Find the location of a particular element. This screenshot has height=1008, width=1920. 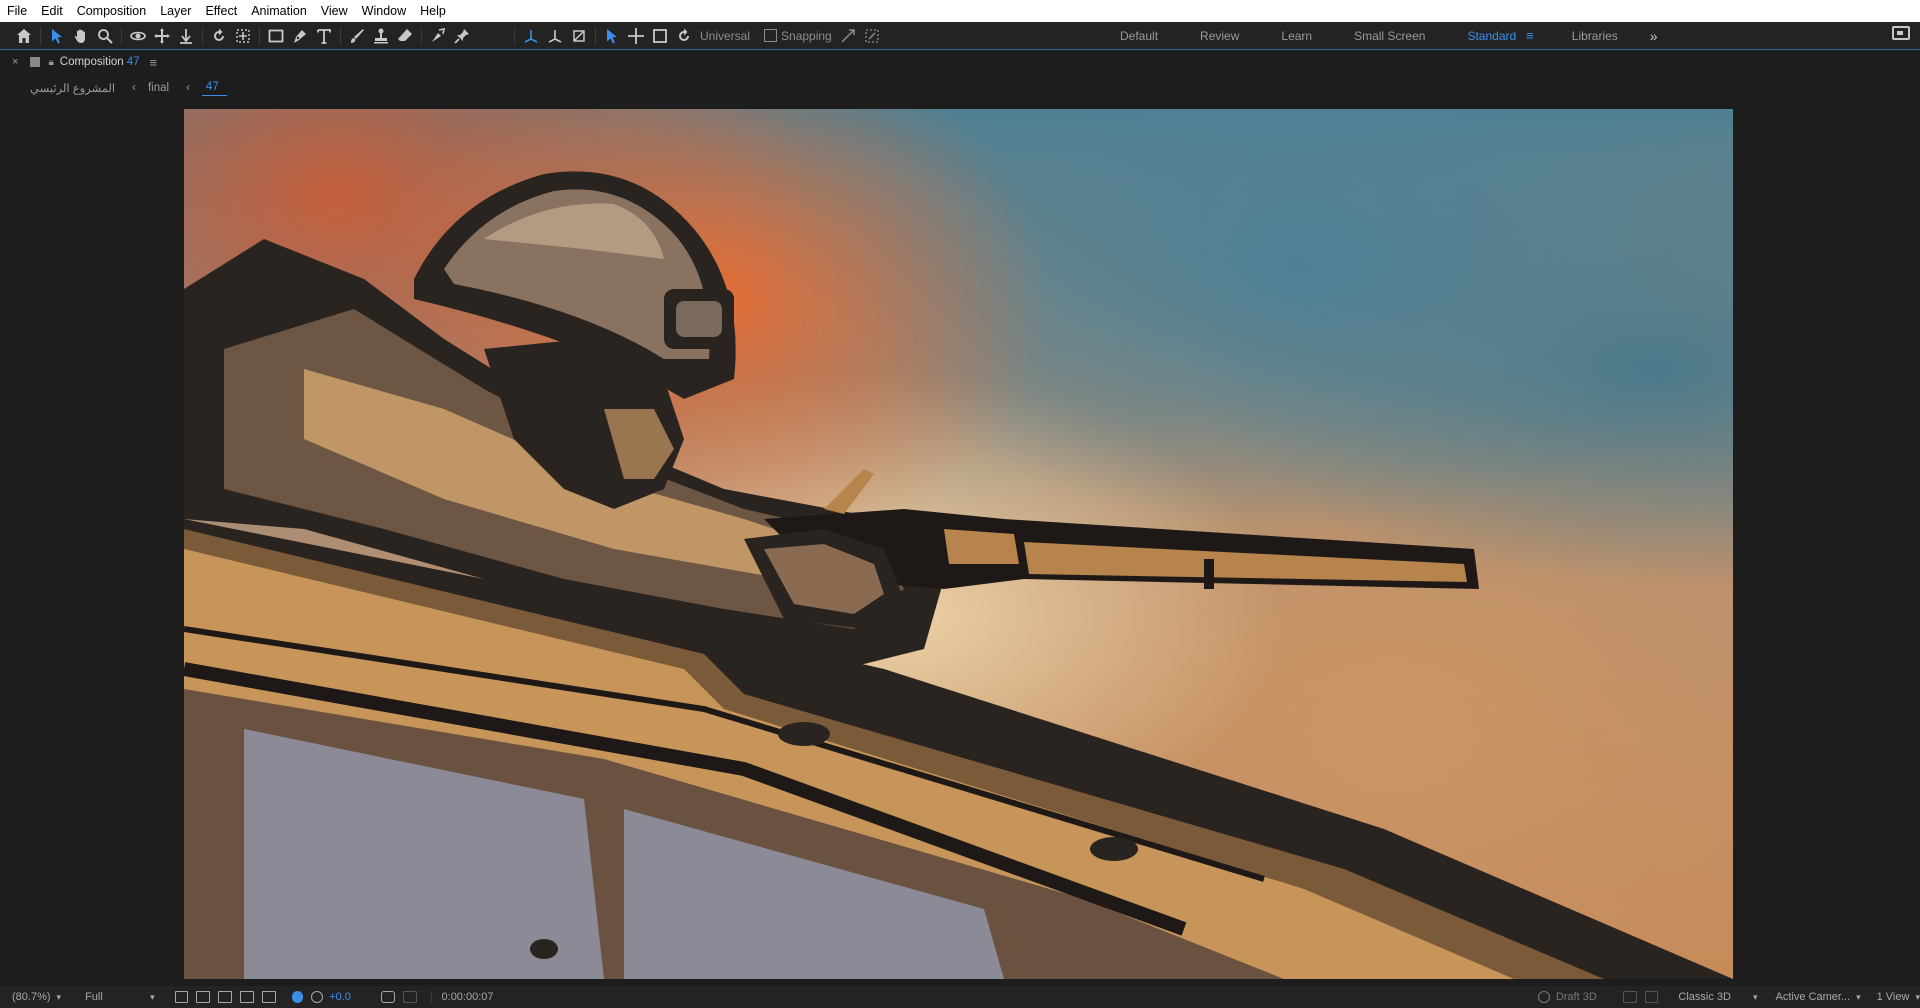

breadcrumb-main-project: المشروع الرئيسي is located at coordinates (72, 88).